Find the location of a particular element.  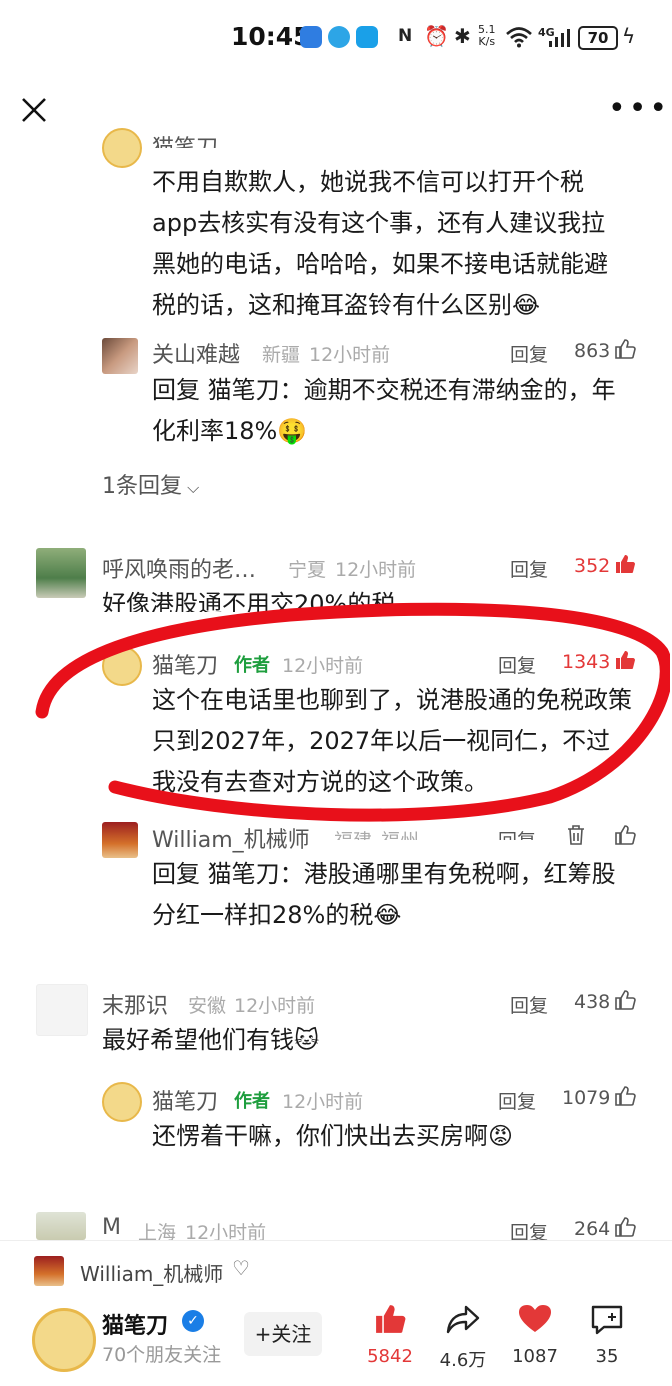

delete-icon is located at coordinates (576, 835).